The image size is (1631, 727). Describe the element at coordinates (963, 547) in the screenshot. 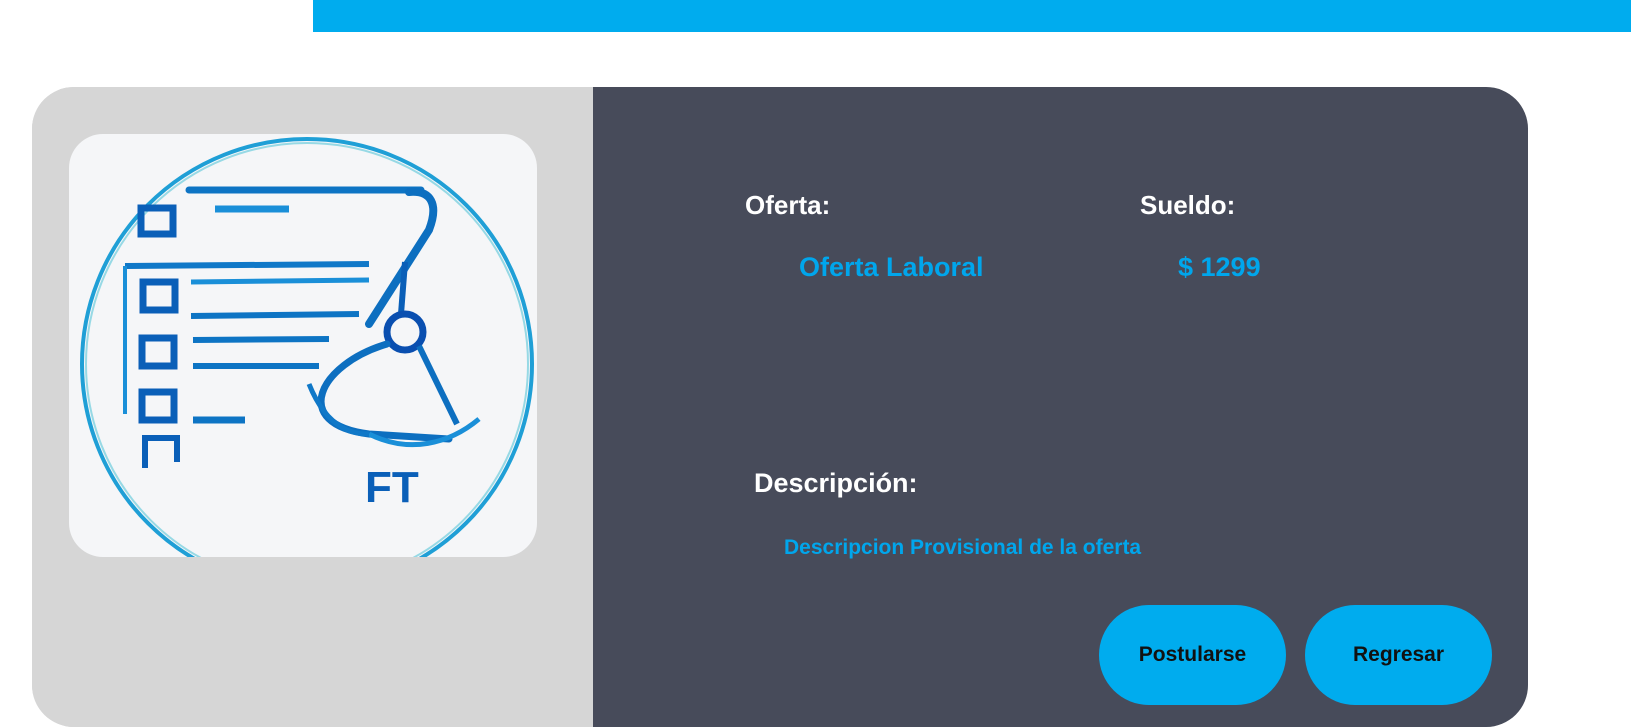

I see `description-value: Descripcion Provisional de la oferta` at that location.